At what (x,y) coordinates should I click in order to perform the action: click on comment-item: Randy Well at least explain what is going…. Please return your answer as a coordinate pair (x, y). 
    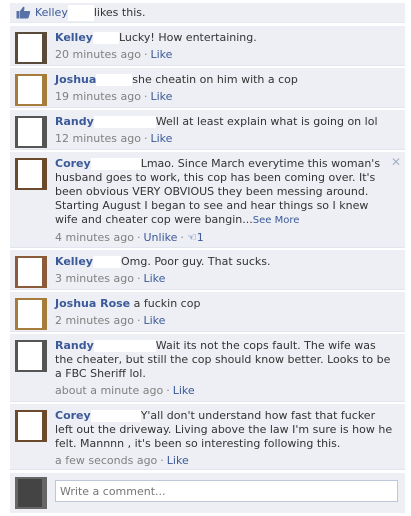
    Looking at the image, I should click on (207, 130).